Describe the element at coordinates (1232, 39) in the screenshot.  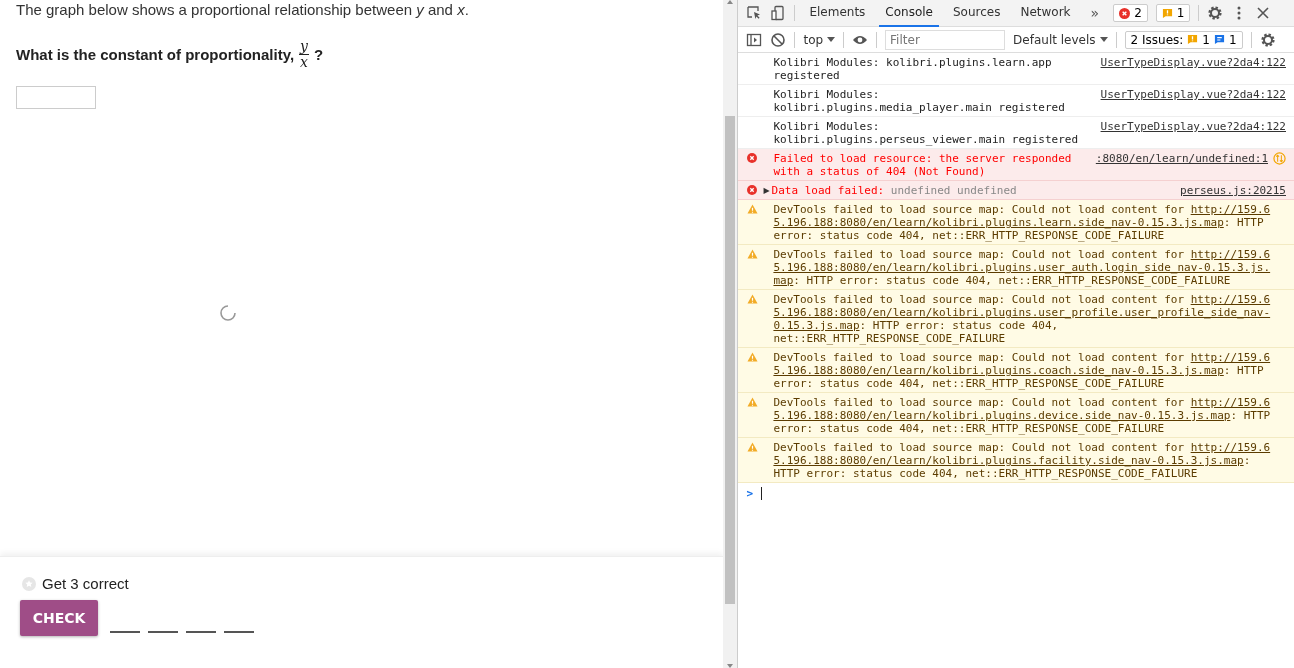
I see `info-issue-count: 1` at that location.